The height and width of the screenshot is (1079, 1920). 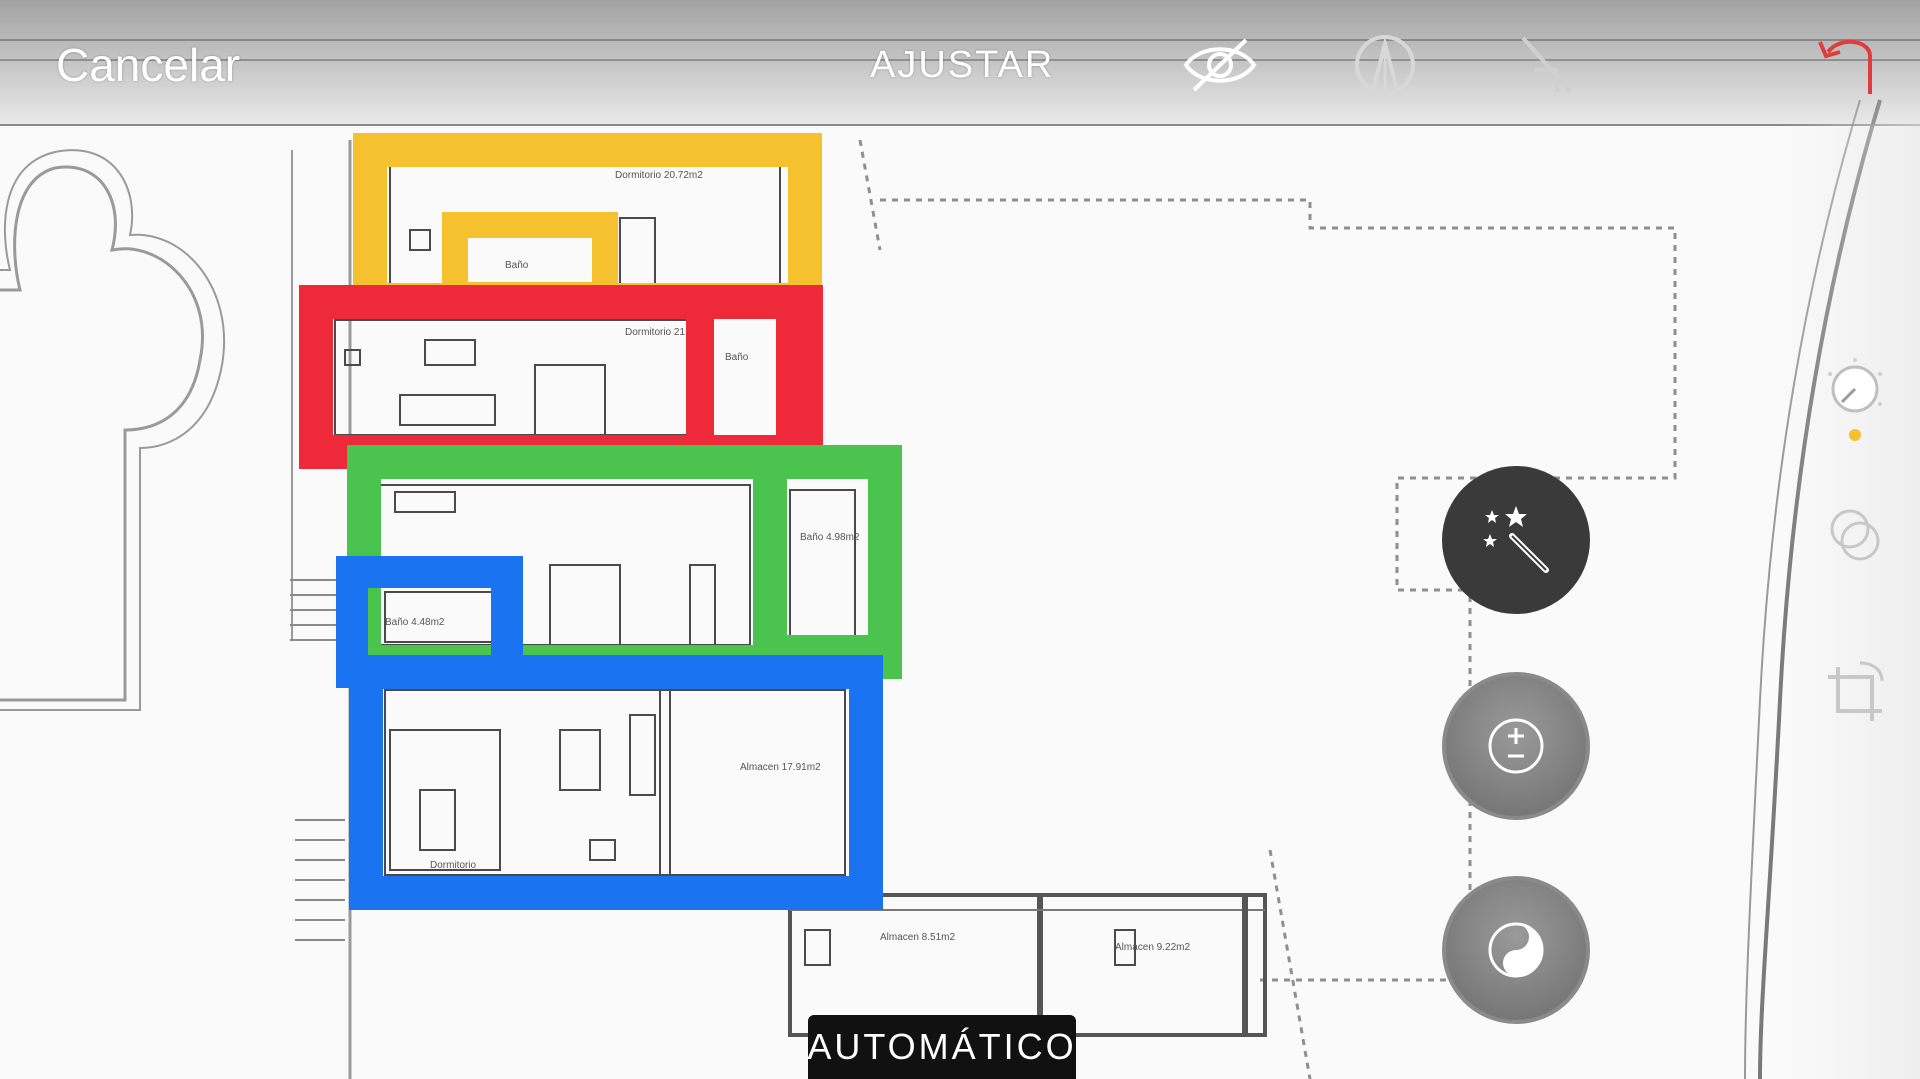 I want to click on room-label: Almacen 8.51m2, so click(x=917, y=937).